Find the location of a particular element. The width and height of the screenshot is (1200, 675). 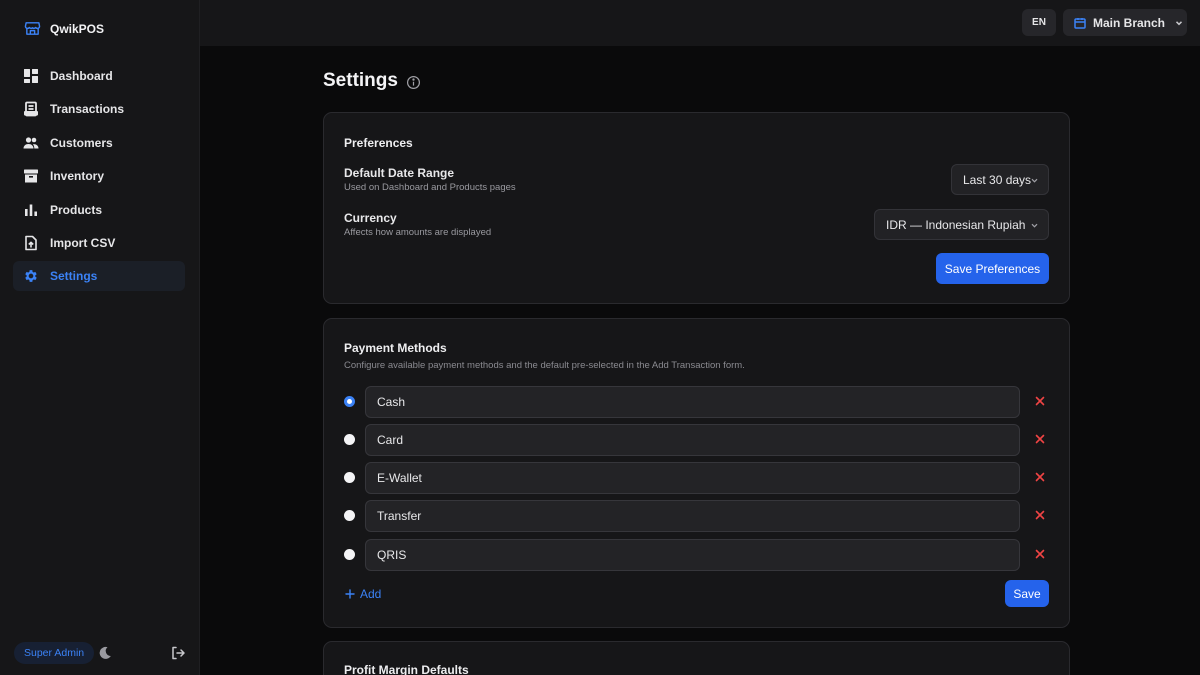

role-badge: Super Admin is located at coordinates (54, 653).